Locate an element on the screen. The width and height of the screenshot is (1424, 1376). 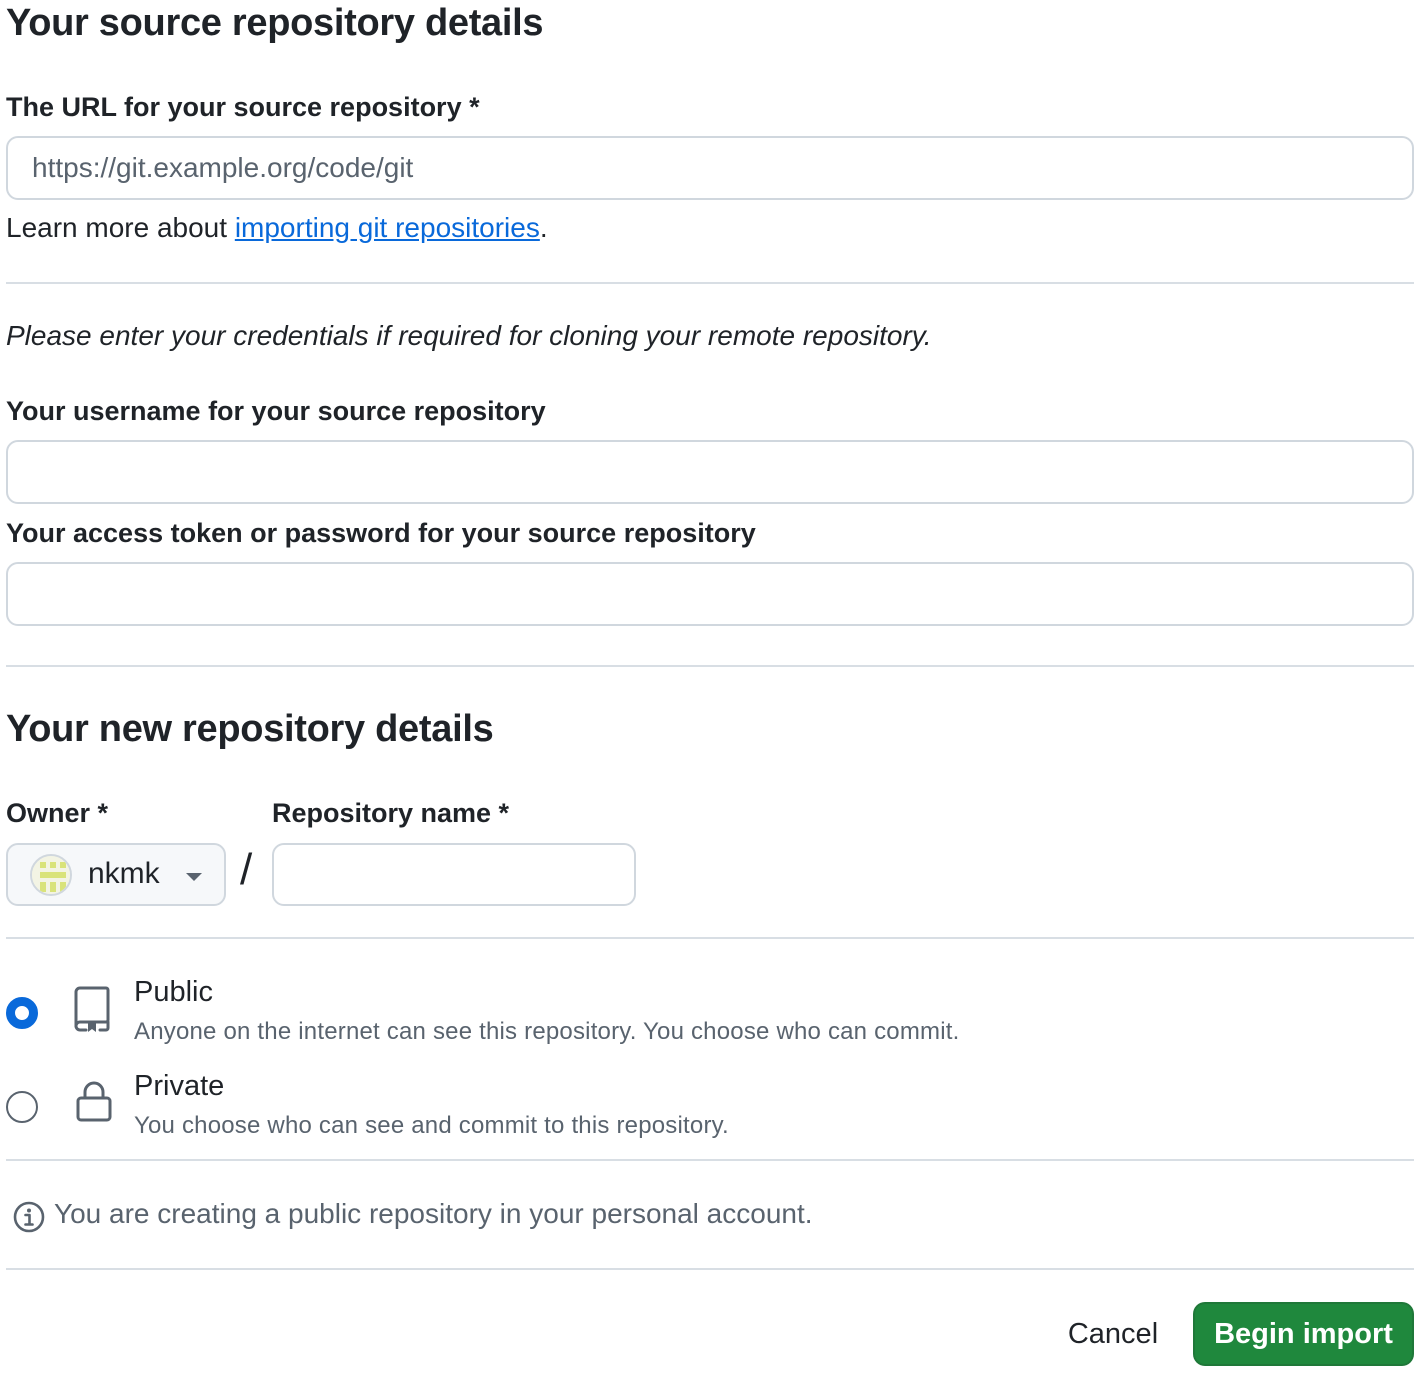
learn-more-suffix: . is located at coordinates (543, 227).